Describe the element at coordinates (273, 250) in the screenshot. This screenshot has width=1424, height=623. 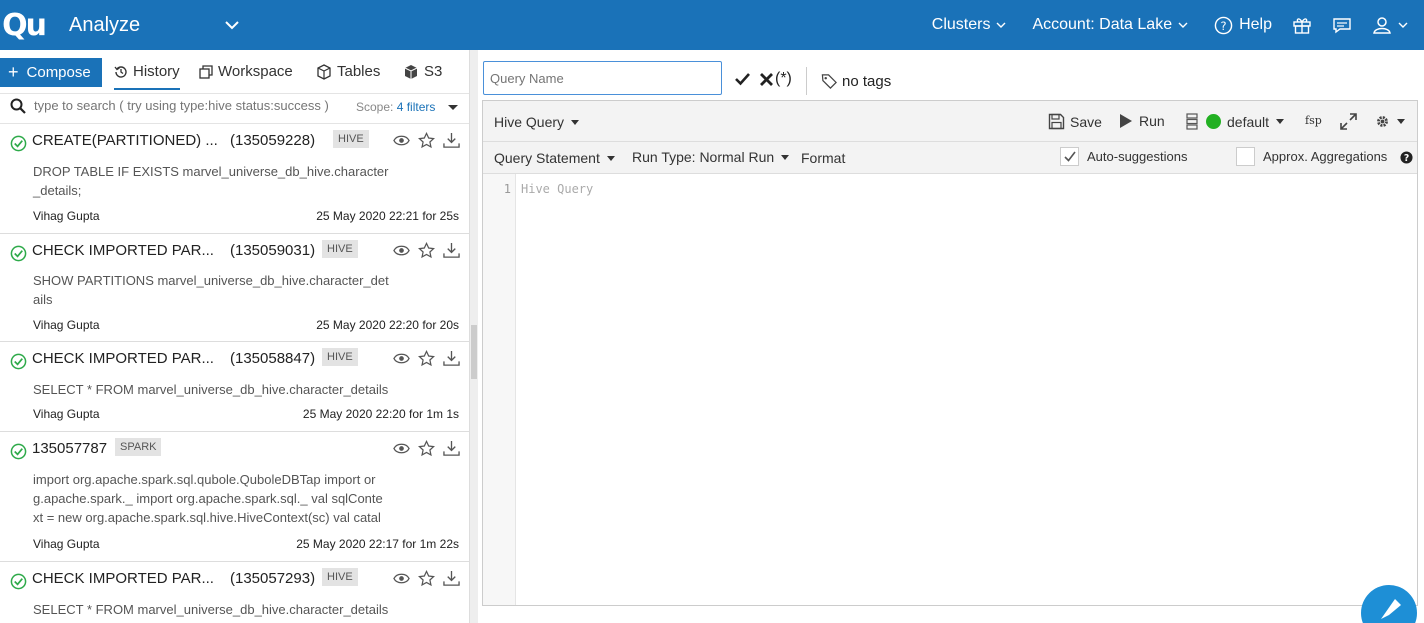
I see `history-item-id: (135059031)` at that location.